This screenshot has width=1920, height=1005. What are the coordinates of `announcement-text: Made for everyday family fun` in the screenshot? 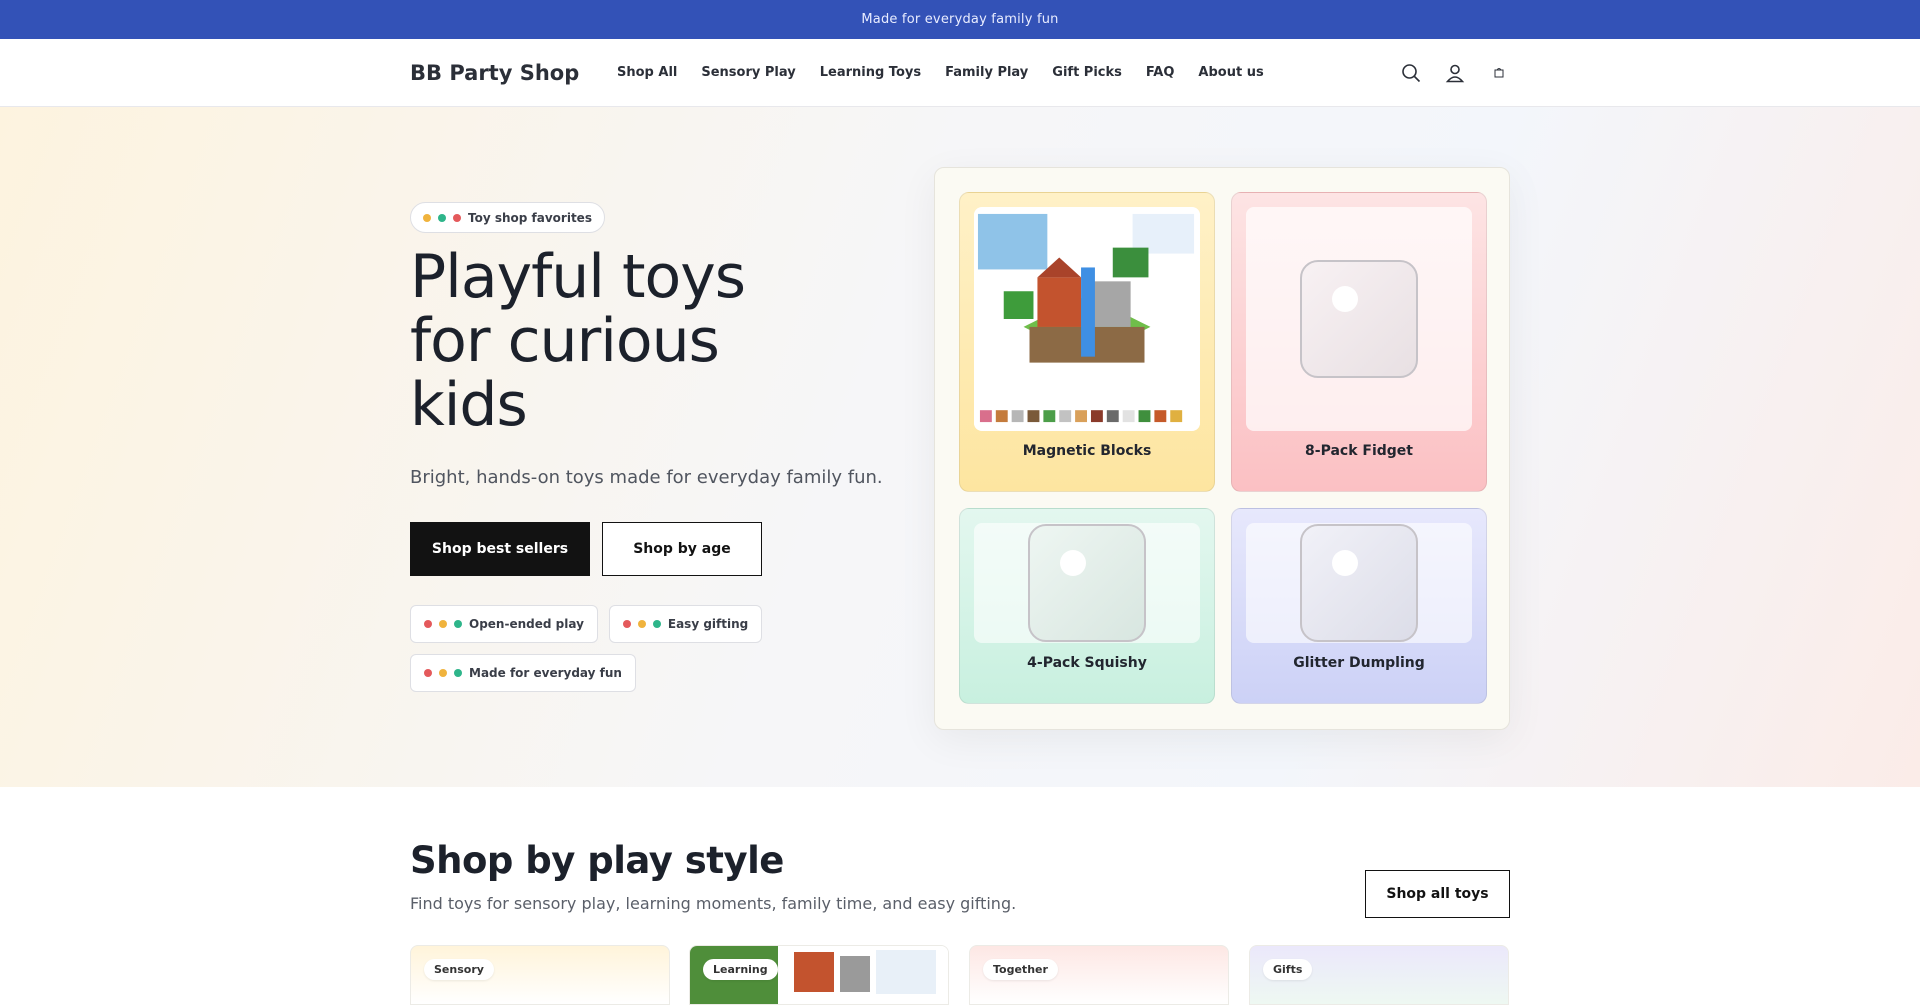 It's located at (960, 19).